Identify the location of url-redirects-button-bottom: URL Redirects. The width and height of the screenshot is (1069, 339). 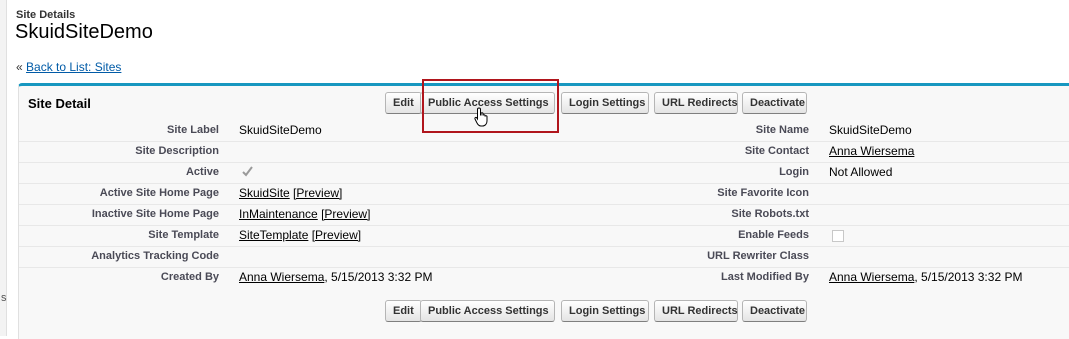
(696, 311).